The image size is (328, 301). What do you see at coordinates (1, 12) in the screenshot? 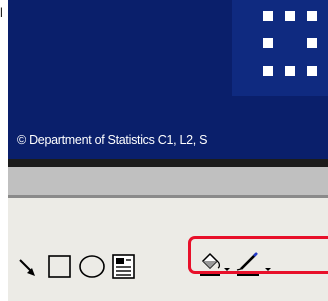
I see `window-edge-text: l` at bounding box center [1, 12].